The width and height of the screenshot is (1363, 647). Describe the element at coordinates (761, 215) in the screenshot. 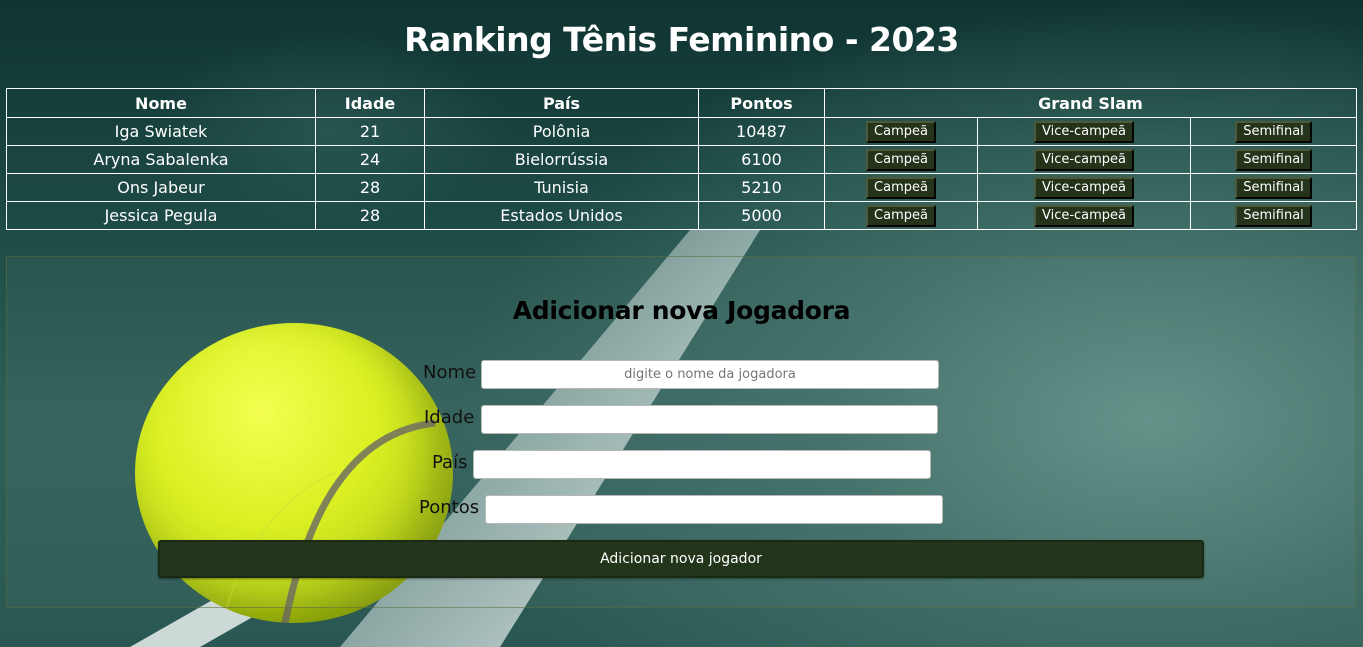

I see `cell-points: 5000` at that location.